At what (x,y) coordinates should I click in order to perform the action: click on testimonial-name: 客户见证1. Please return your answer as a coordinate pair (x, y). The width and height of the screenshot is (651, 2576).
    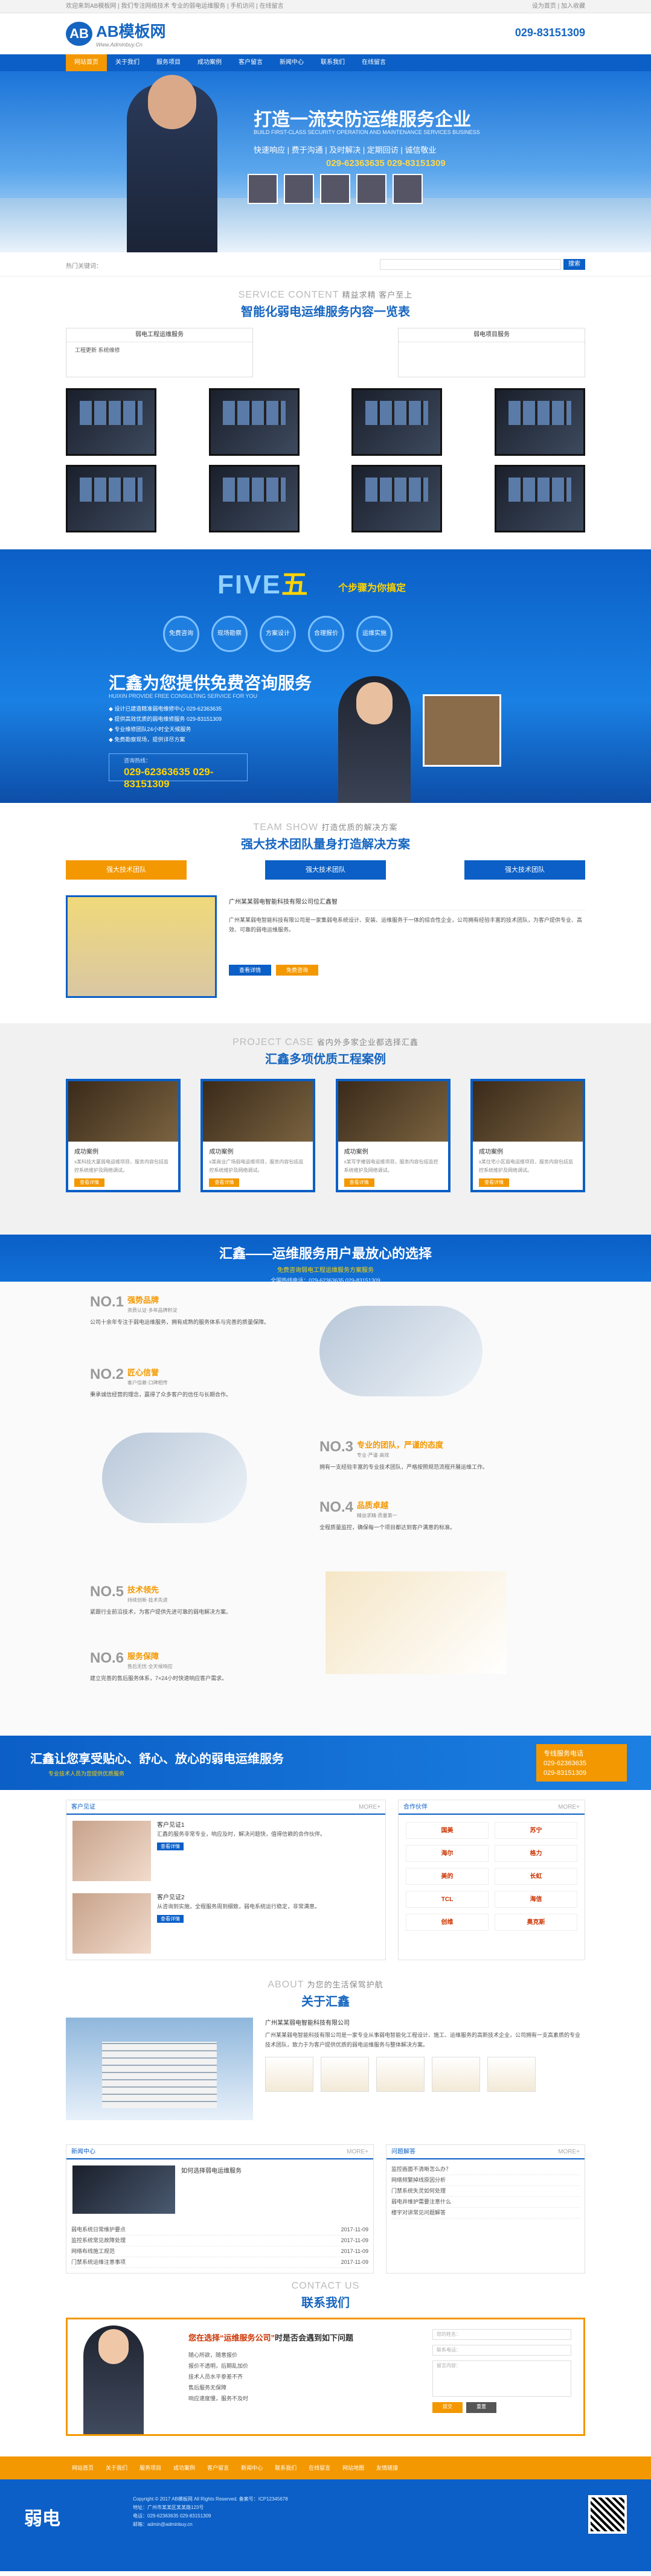
    Looking at the image, I should click on (268, 1826).